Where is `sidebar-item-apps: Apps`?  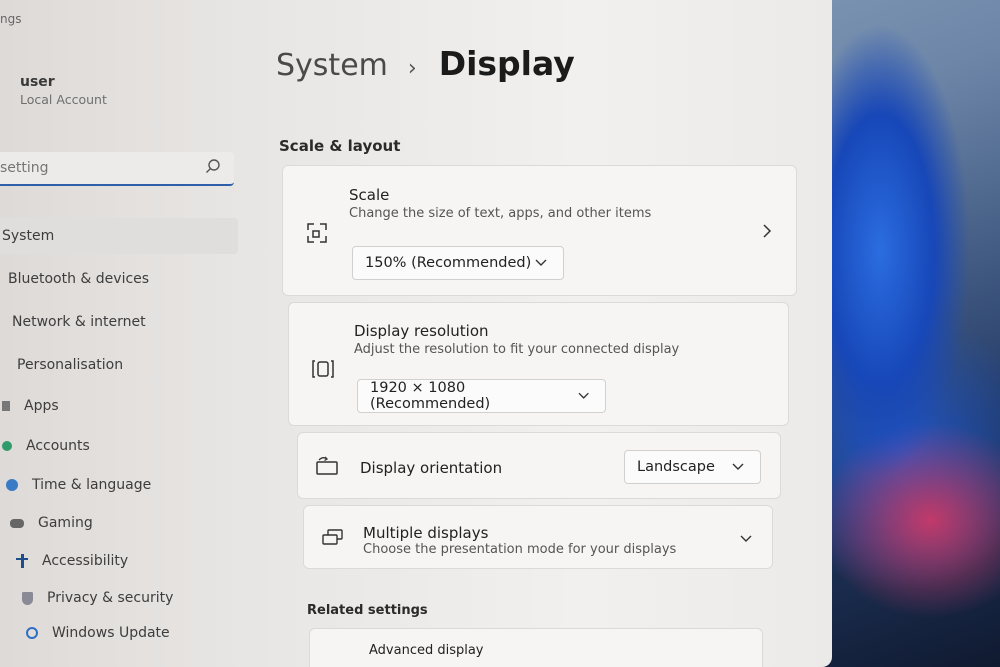
sidebar-item-apps: Apps is located at coordinates (30, 406).